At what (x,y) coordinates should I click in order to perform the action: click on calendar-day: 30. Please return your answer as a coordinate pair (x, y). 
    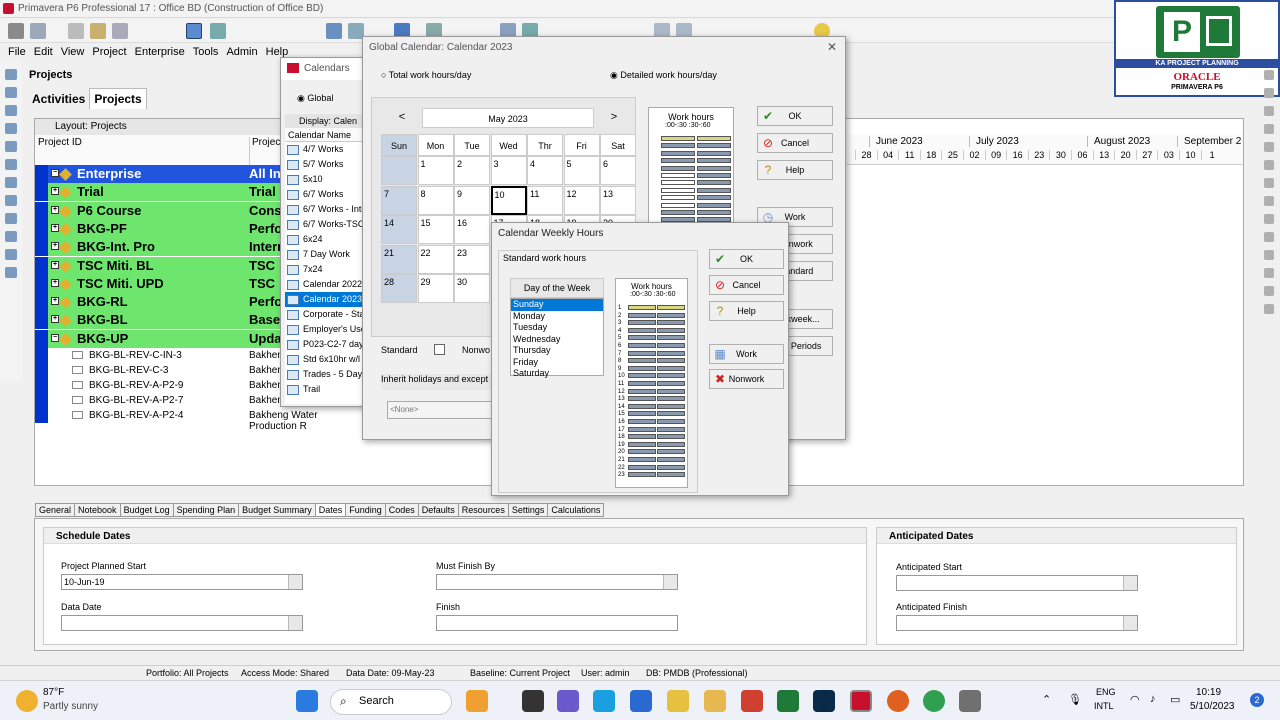
    Looking at the image, I should click on (472, 288).